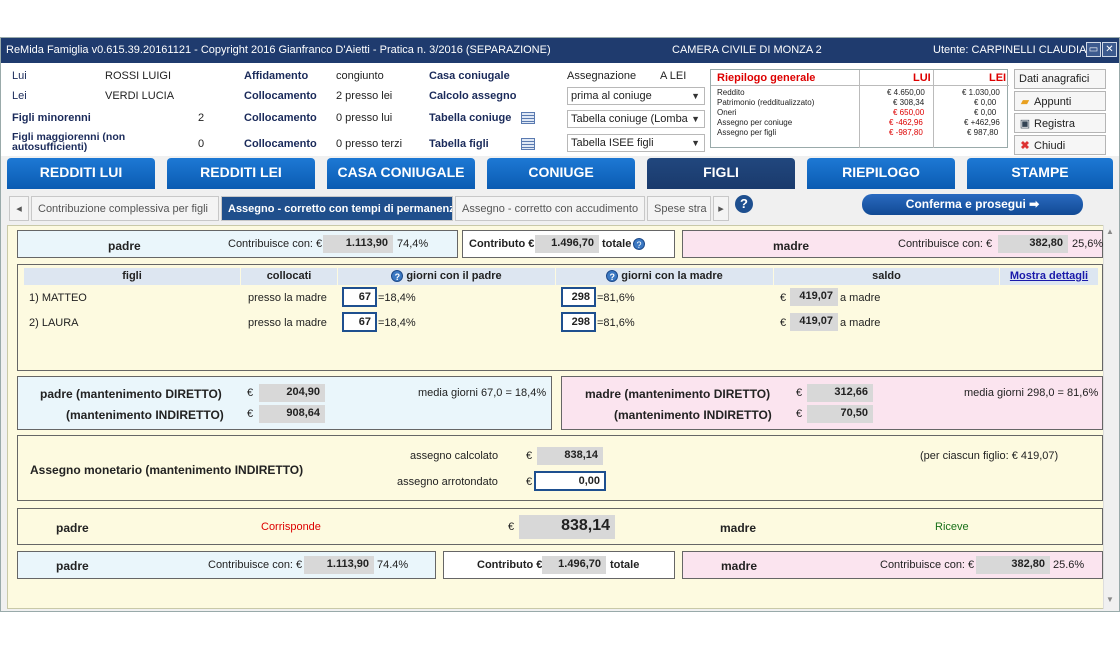 The width and height of the screenshot is (1120, 651). I want to click on col-figli: figli, so click(132, 276).